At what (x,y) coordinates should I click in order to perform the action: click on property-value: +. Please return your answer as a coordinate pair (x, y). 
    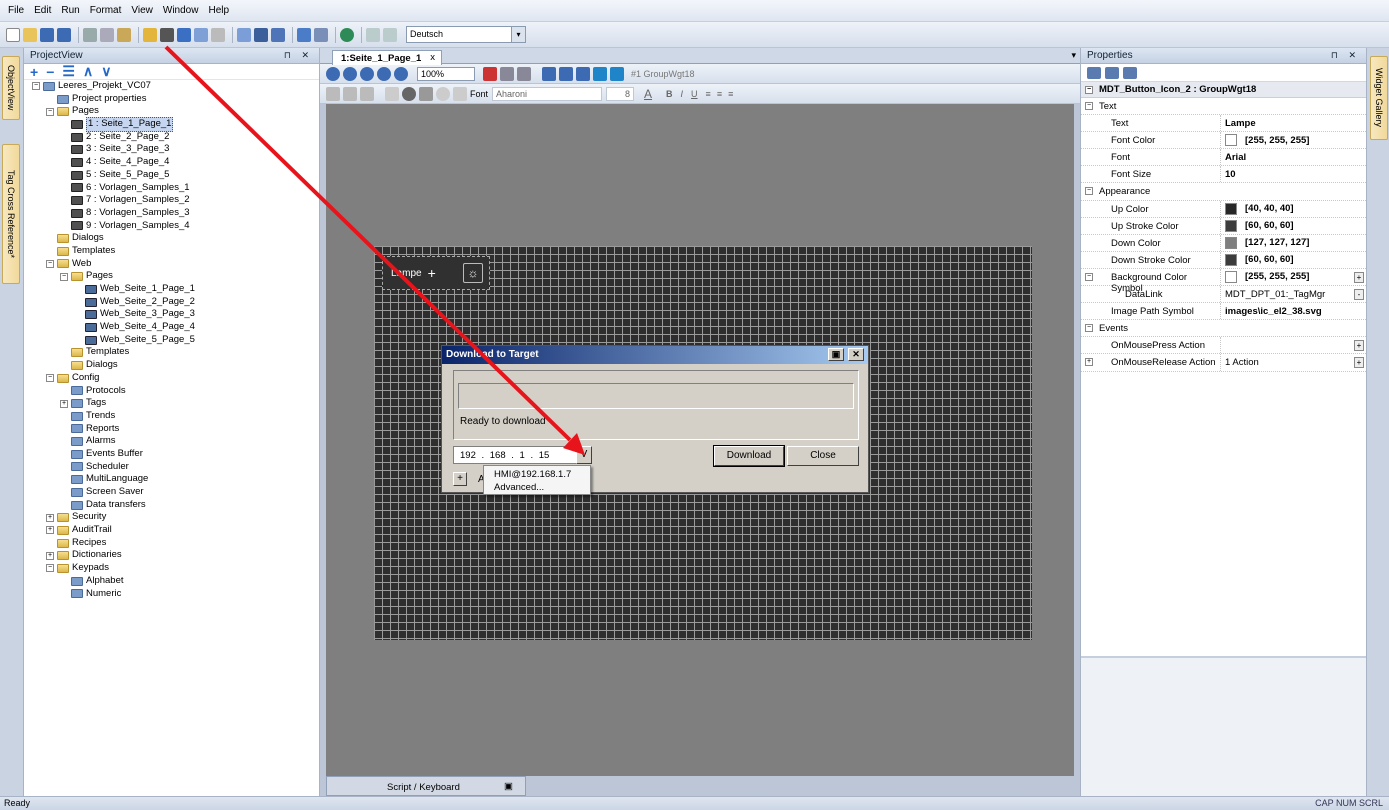
    Looking at the image, I should click on (1293, 345).